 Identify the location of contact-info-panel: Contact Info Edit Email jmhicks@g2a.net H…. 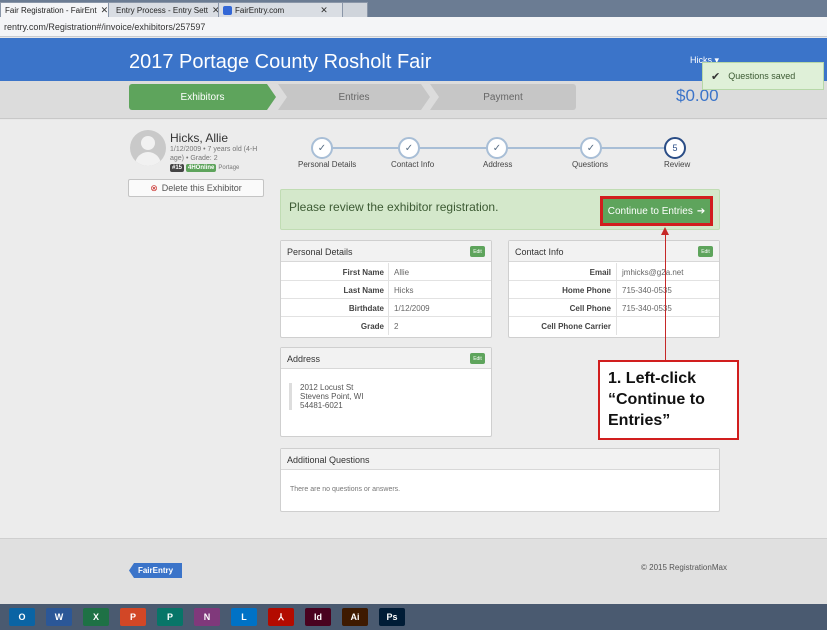
(614, 289).